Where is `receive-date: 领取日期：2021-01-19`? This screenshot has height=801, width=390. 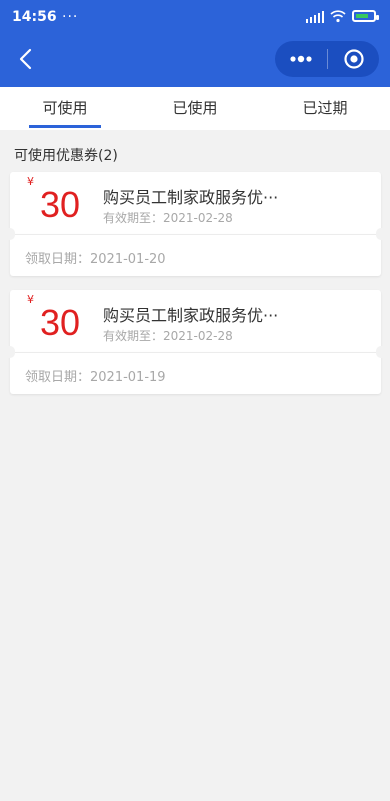 receive-date: 领取日期：2021-01-19 is located at coordinates (95, 377).